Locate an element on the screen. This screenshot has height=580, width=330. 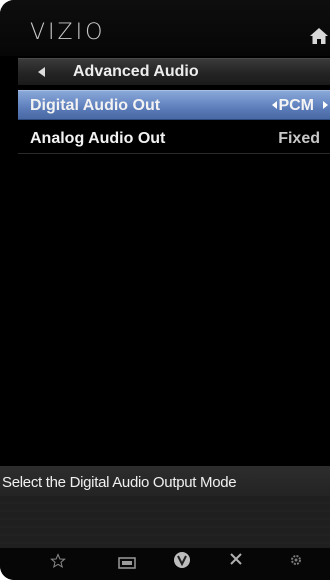
vizio-v-icon is located at coordinates (182, 560).